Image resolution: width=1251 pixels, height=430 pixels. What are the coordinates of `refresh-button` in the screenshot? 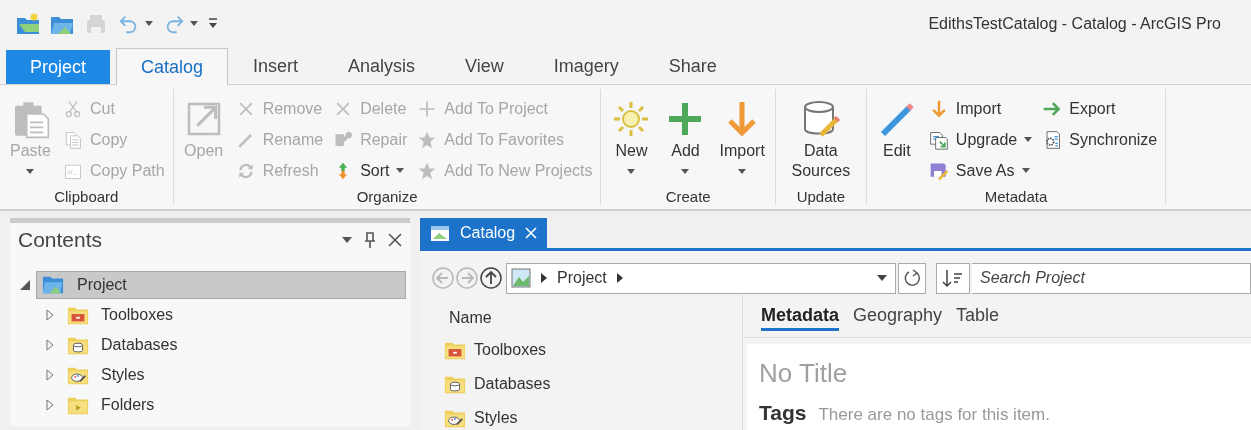 It's located at (912, 278).